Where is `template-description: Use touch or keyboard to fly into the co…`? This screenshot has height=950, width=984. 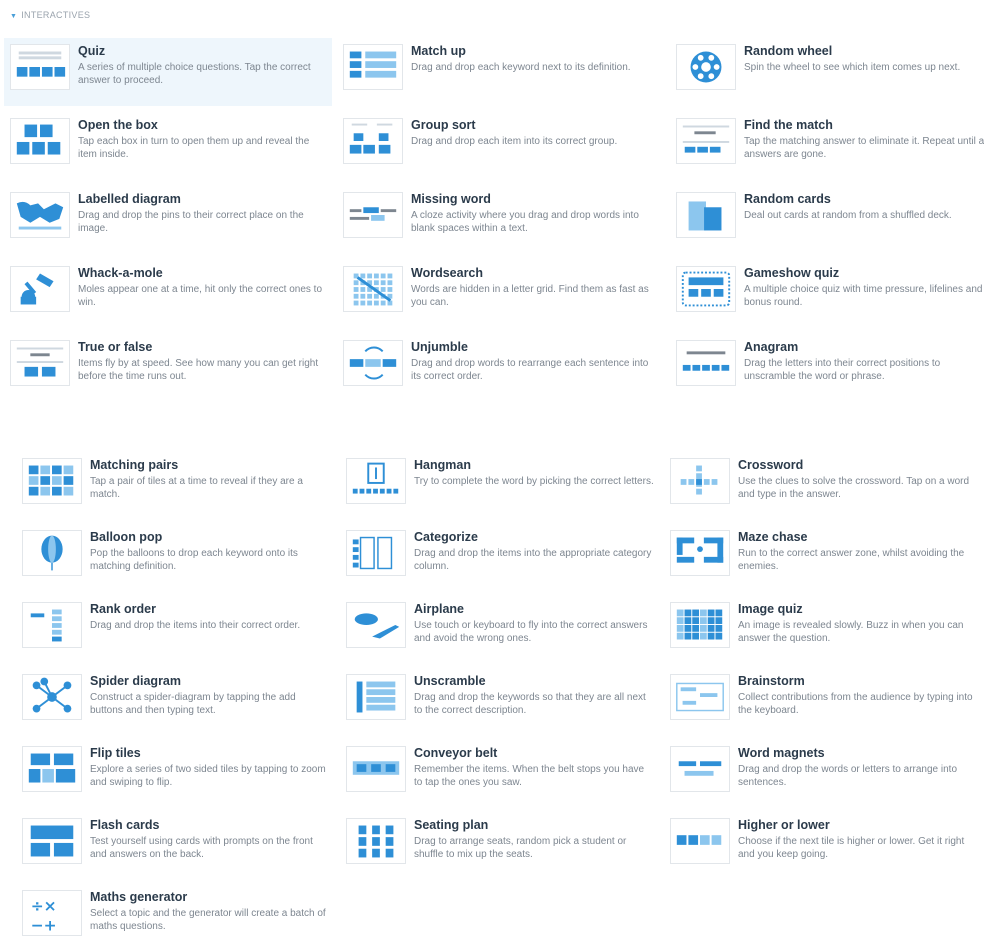
template-description: Use touch or keyboard to fly into the co… is located at coordinates (531, 632).